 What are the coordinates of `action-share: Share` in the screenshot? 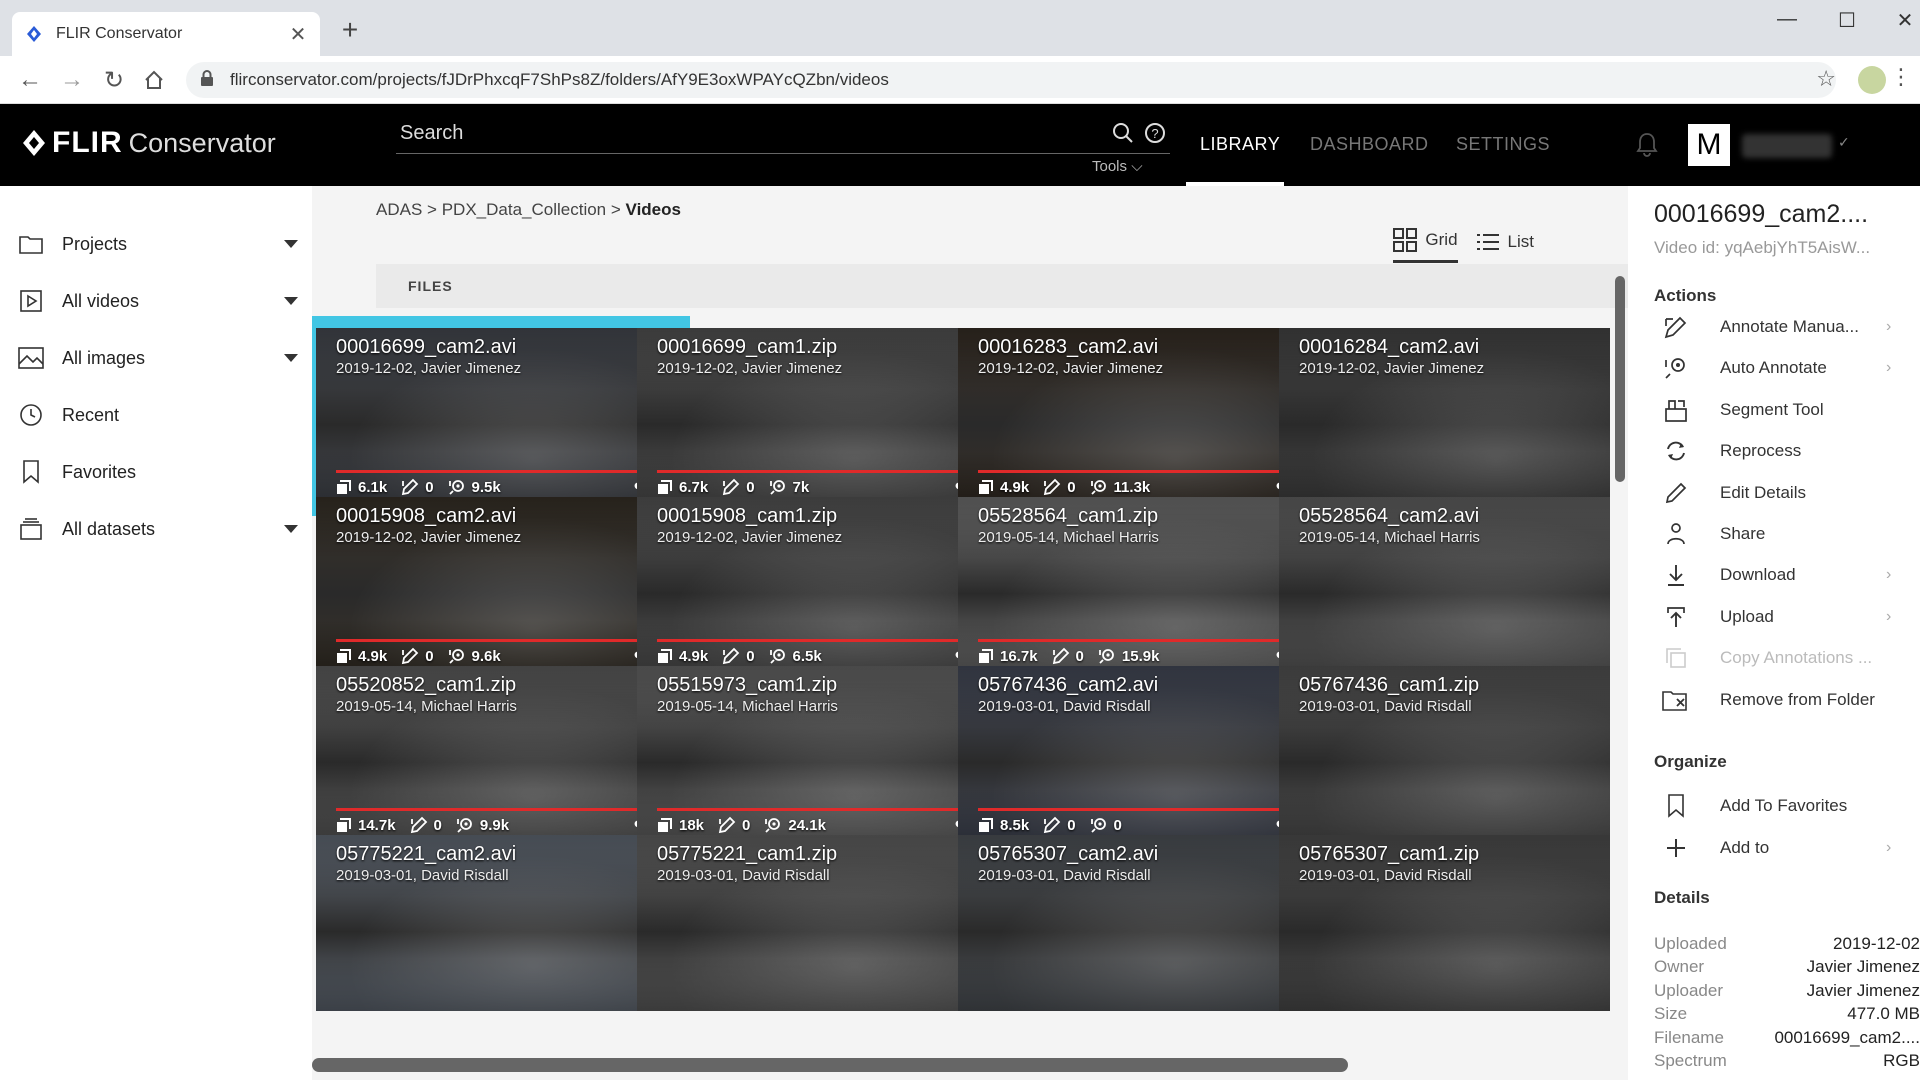 It's located at (1780, 534).